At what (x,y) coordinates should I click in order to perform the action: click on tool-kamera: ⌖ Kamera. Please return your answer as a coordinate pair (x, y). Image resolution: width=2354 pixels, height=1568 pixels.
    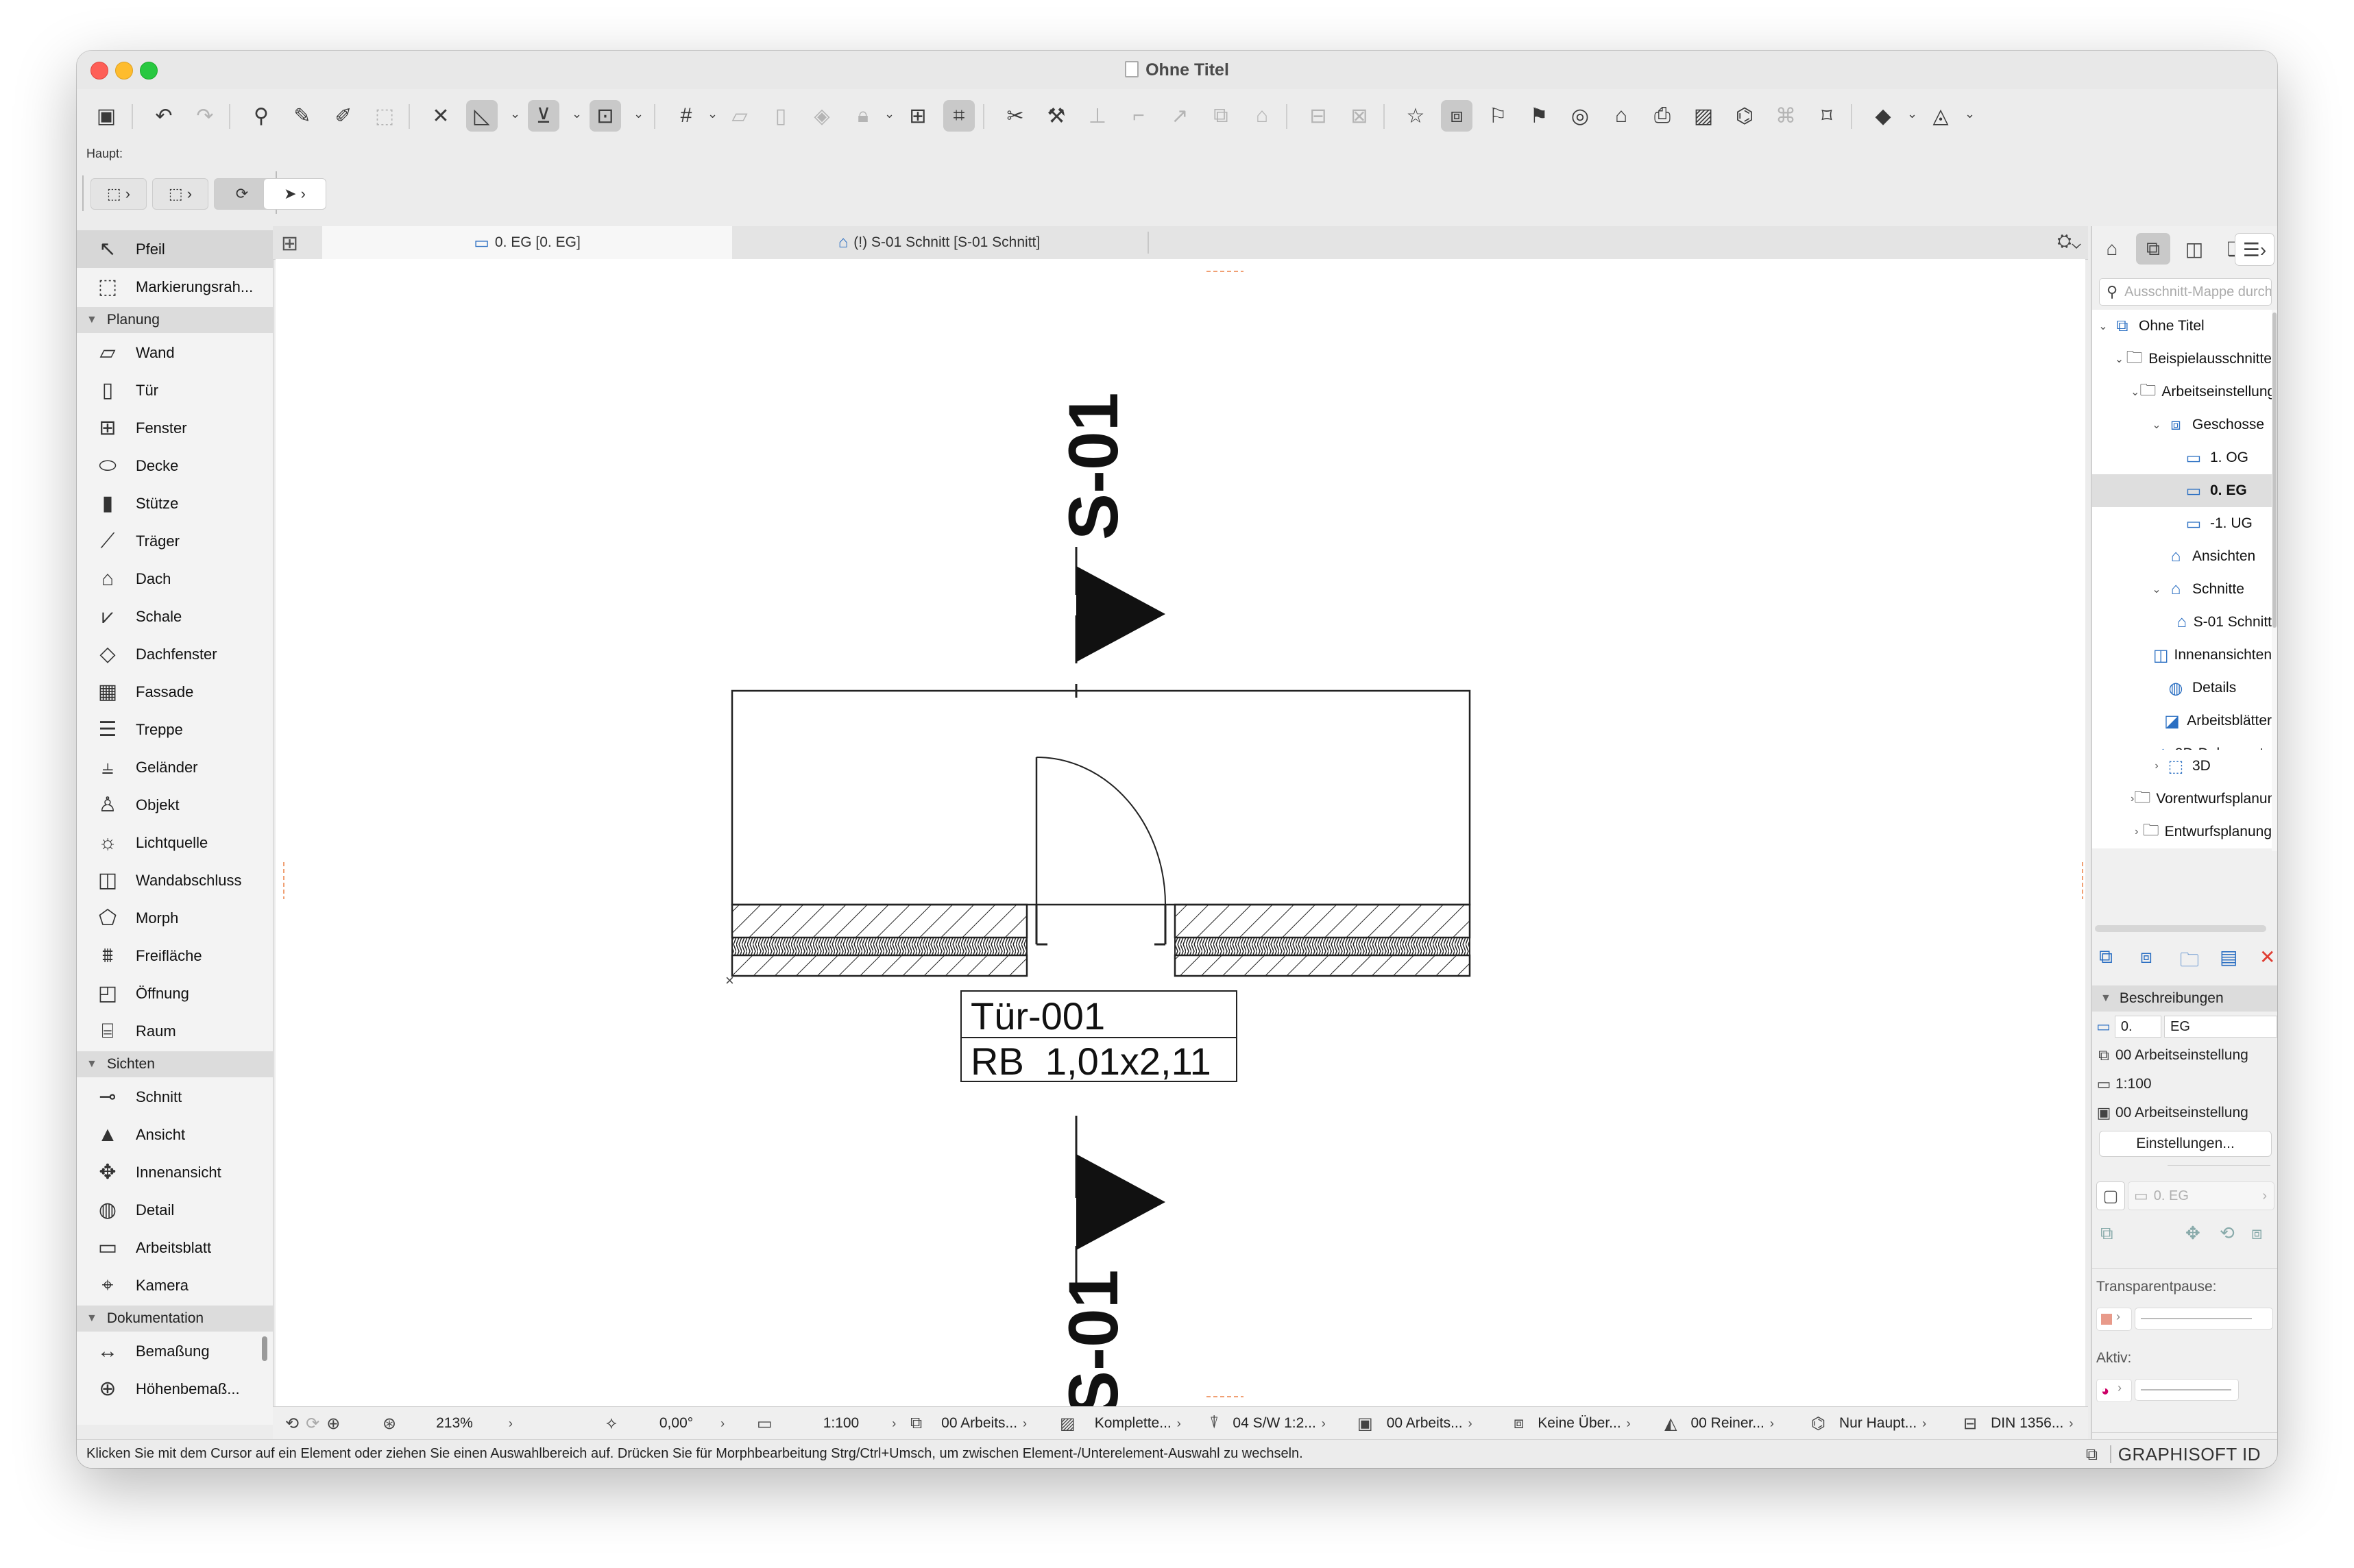
    Looking at the image, I should click on (175, 1285).